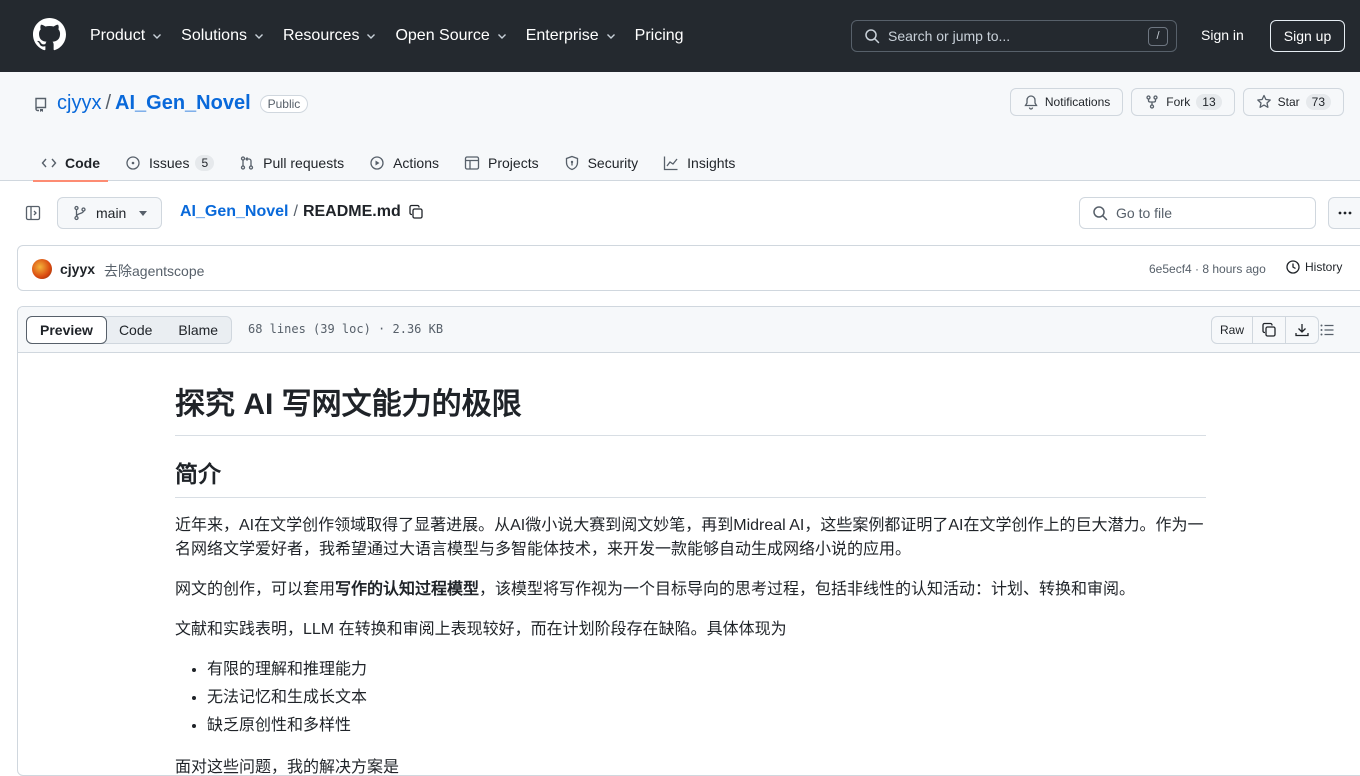 This screenshot has width=1360, height=776. I want to click on sign-up-button: Sign up, so click(1307, 36).